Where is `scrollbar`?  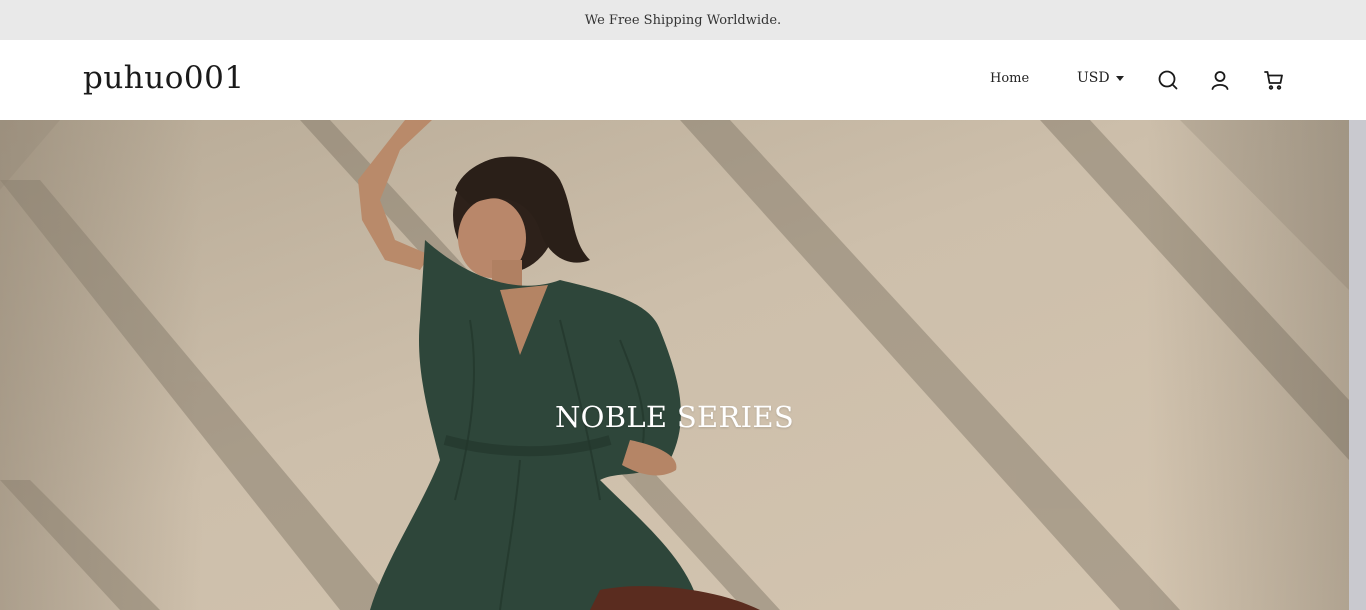
scrollbar is located at coordinates (1357, 365).